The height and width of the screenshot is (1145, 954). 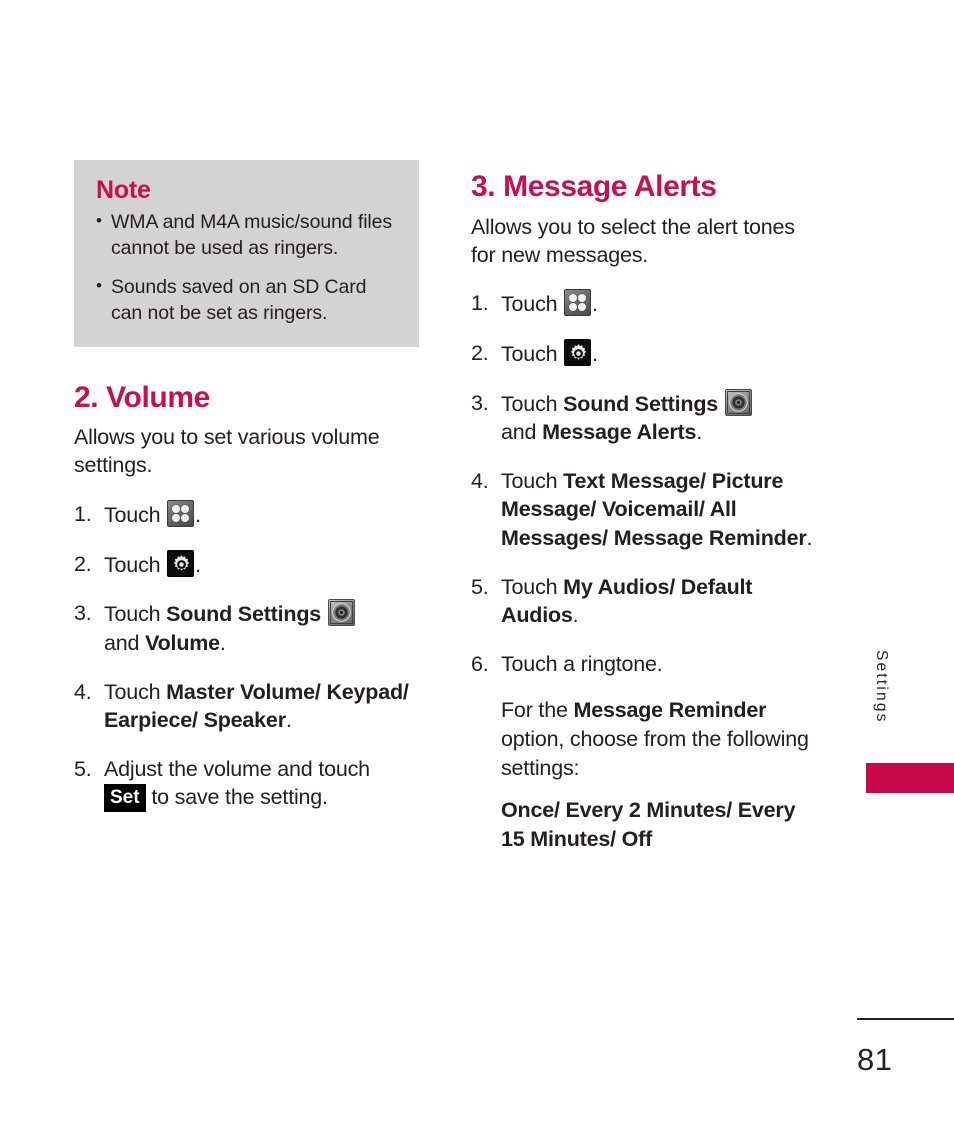 What do you see at coordinates (142, 397) in the screenshot?
I see `section-heading-volume: 2. Volume` at bounding box center [142, 397].